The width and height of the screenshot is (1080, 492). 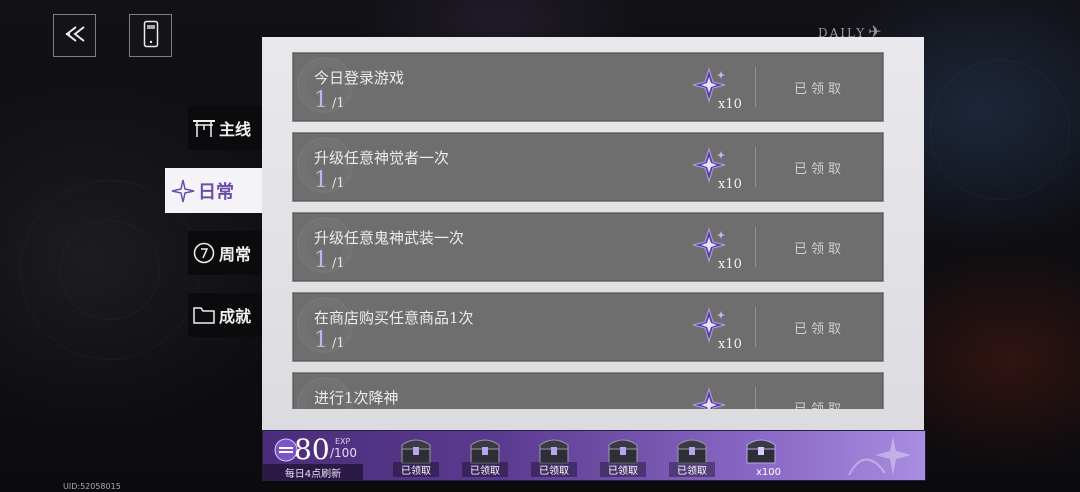 I want to click on tab-label: 周常, so click(x=235, y=254).